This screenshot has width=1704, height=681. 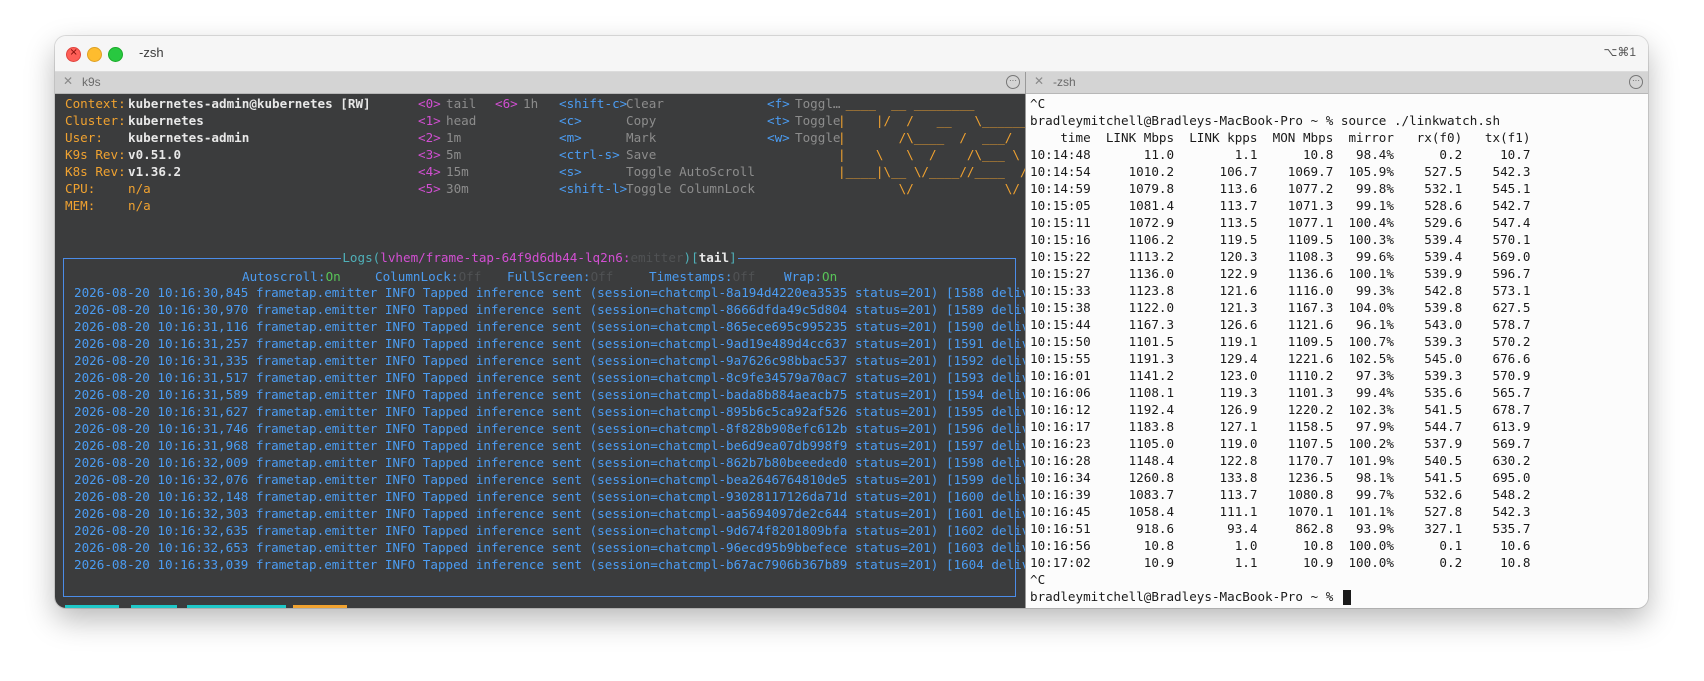 I want to click on hotkey-key: <t>, so click(x=778, y=120).